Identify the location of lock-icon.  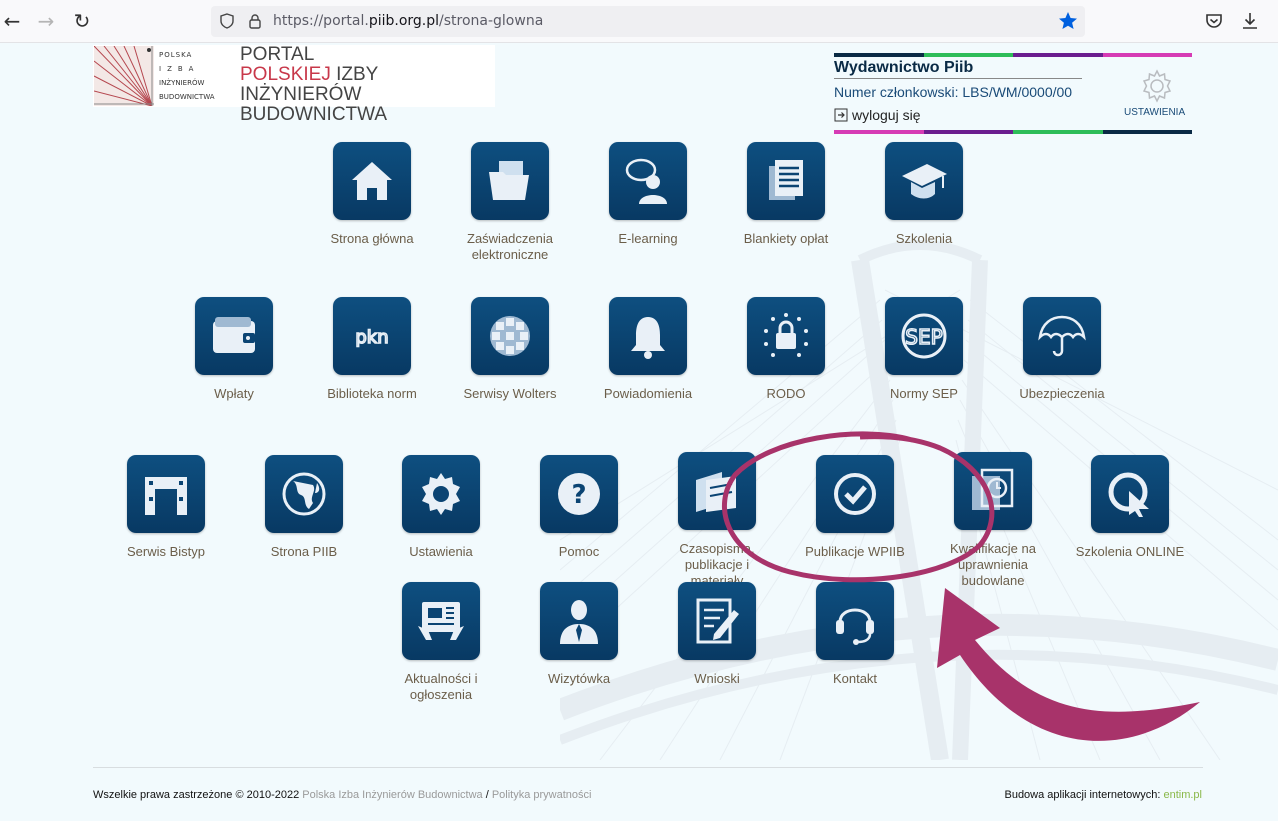
(255, 21).